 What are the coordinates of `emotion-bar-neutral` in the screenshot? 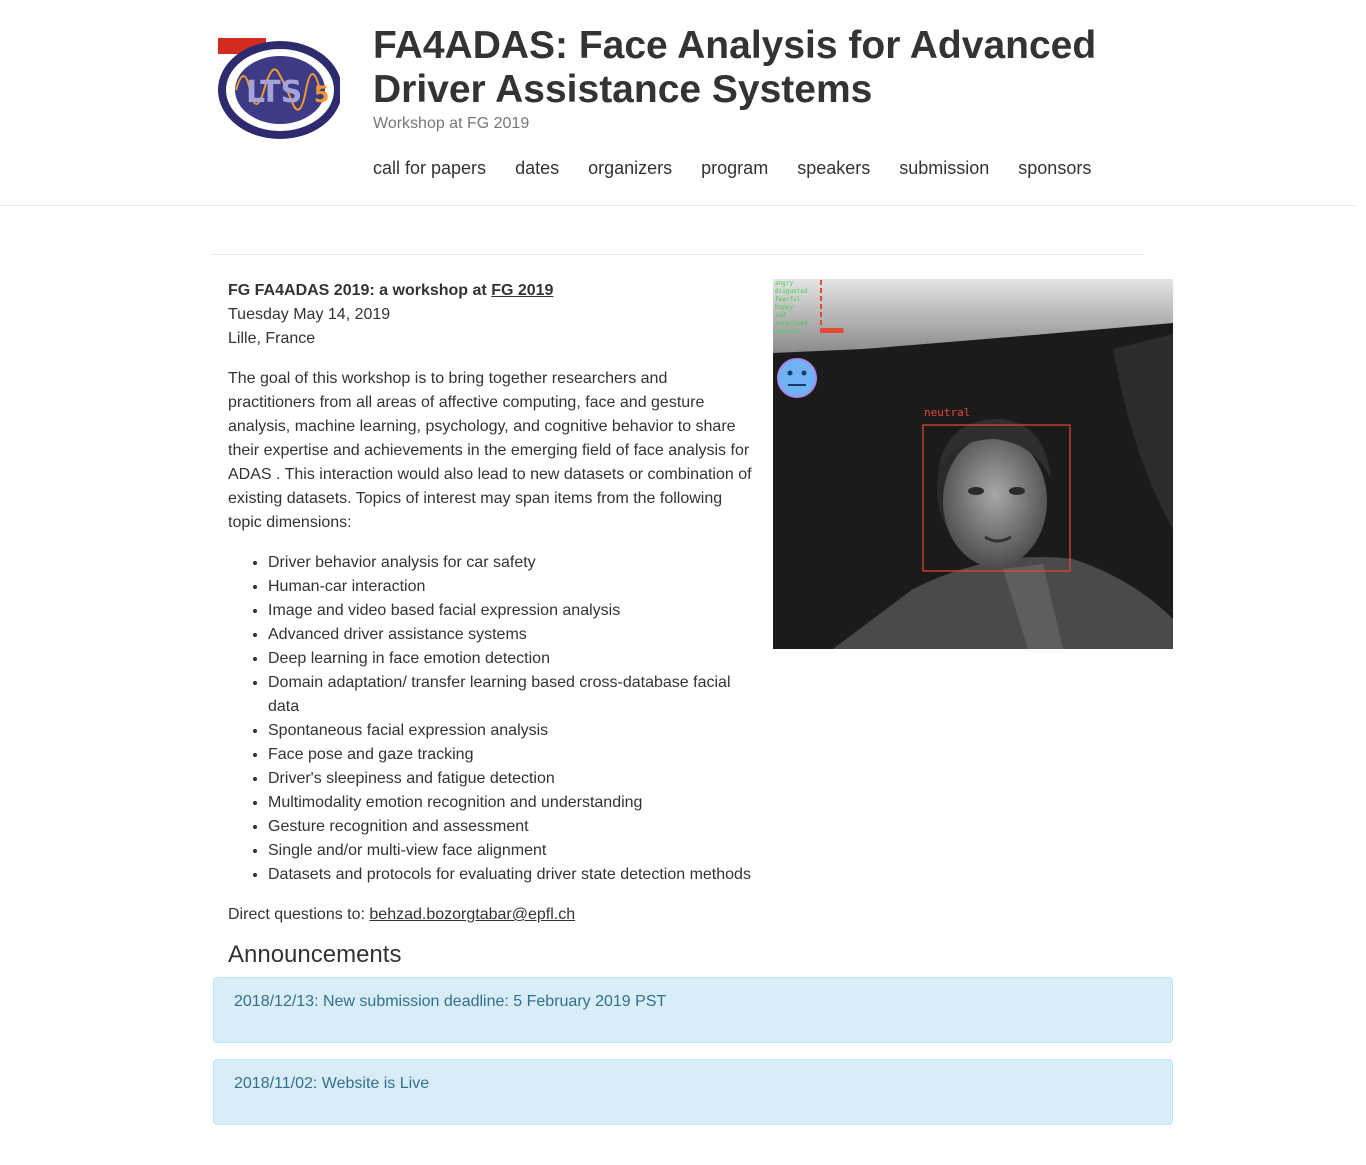 It's located at (832, 330).